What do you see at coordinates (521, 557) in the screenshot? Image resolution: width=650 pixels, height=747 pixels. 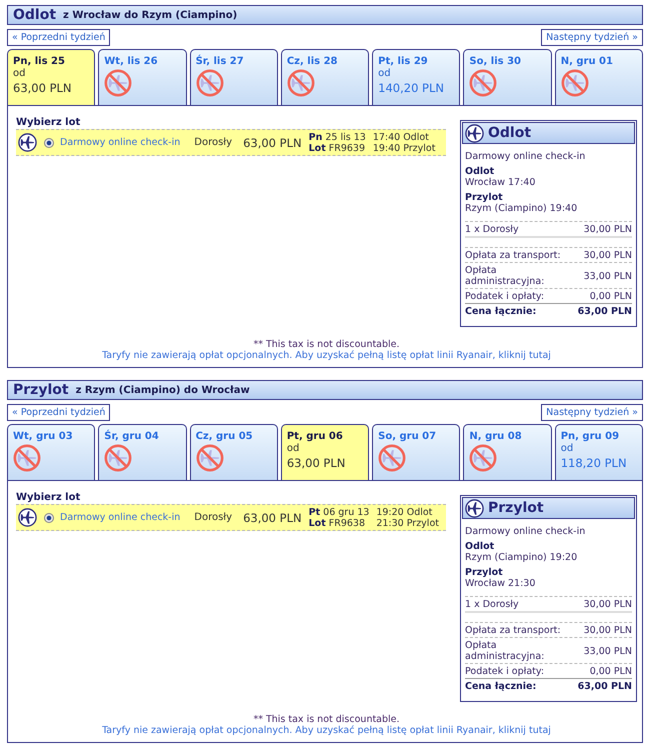 I see `leg-detail: Rzym (Ciampino) 19:20` at bounding box center [521, 557].